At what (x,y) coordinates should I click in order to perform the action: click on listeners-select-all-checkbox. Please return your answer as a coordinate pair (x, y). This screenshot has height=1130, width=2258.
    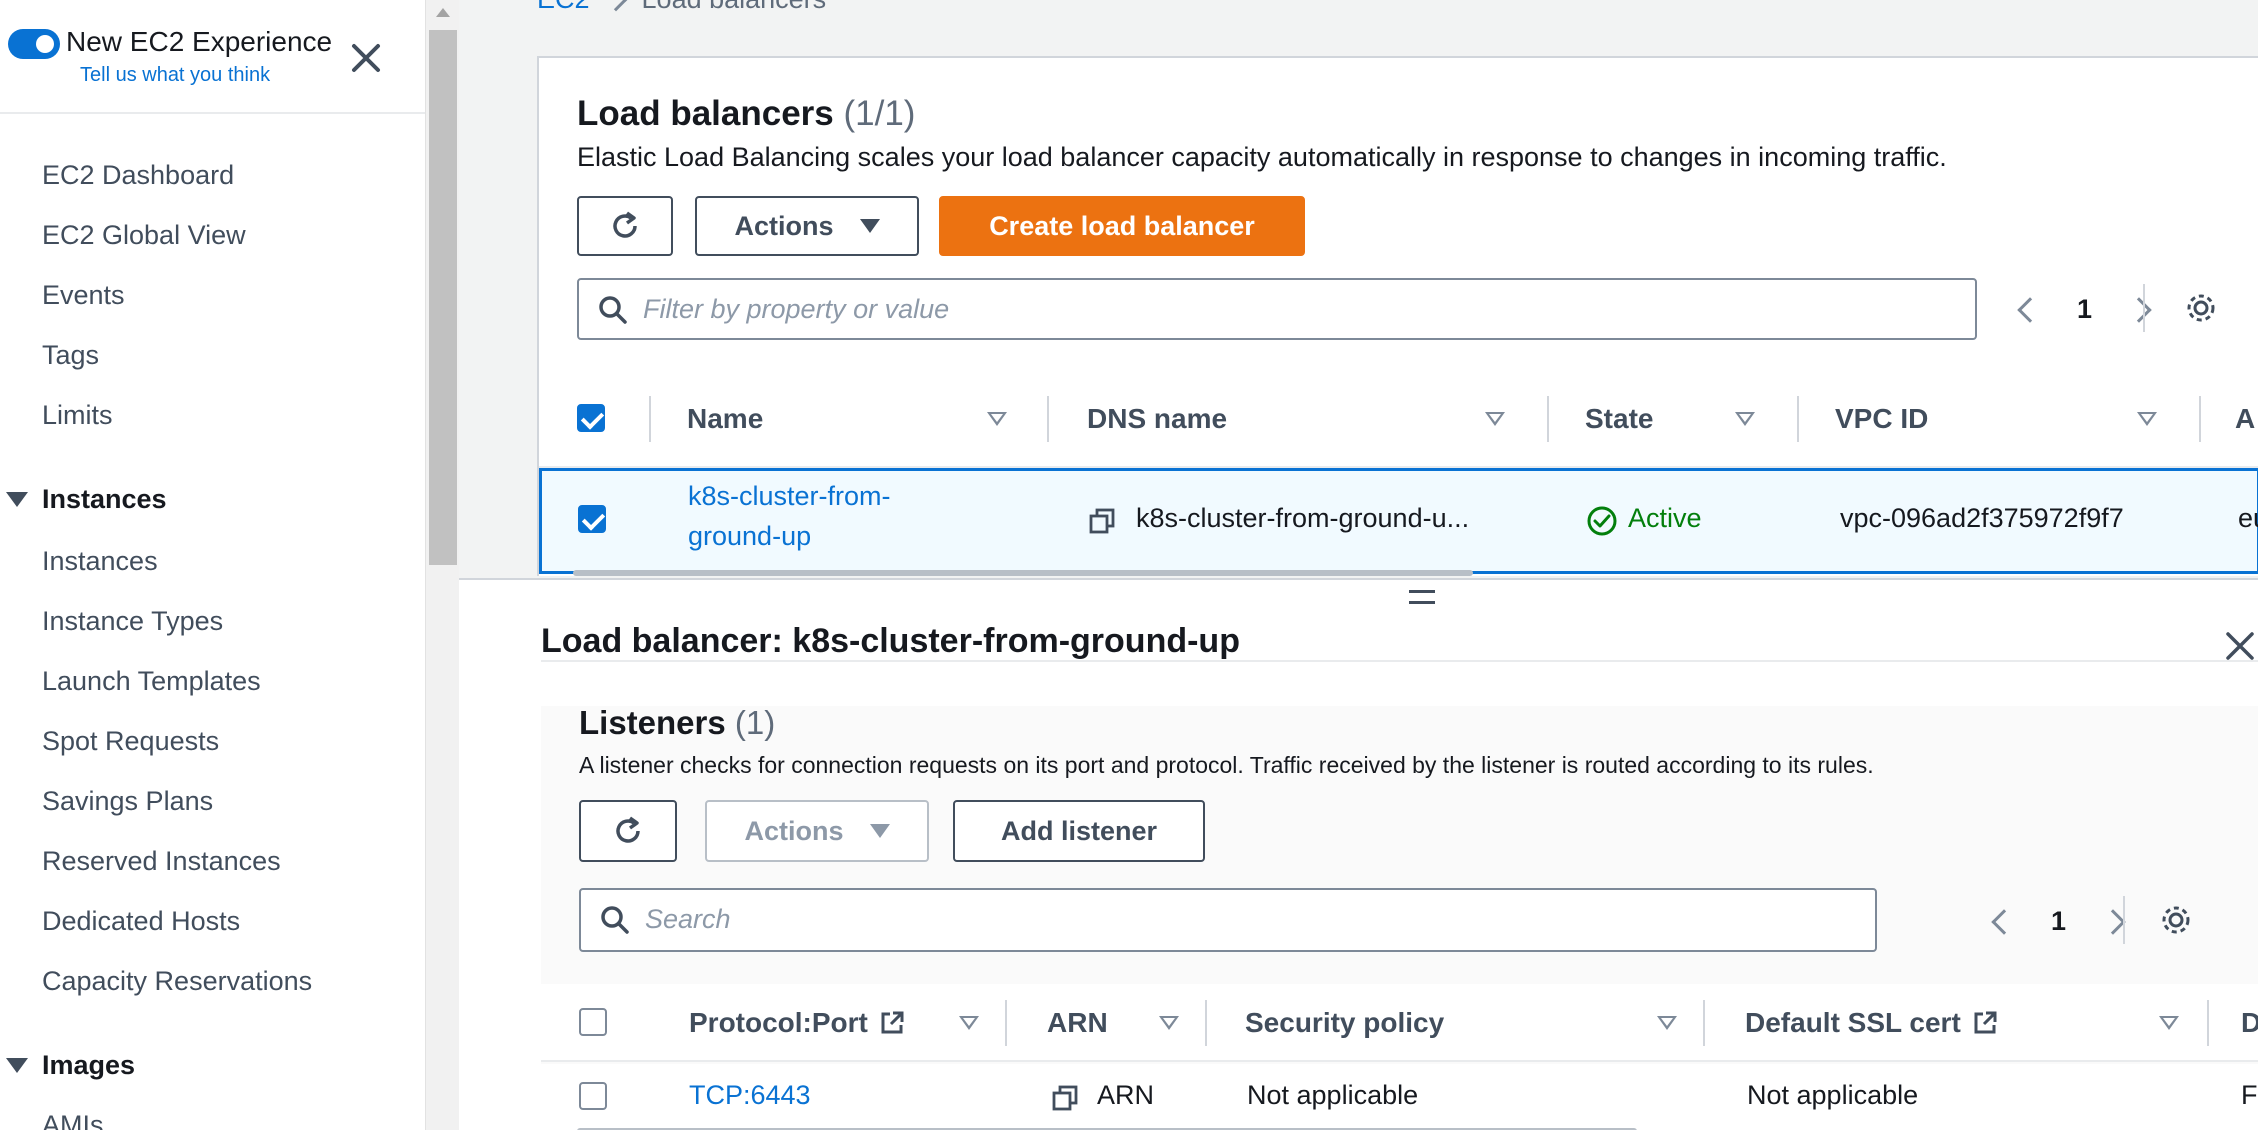
    Looking at the image, I should click on (593, 1022).